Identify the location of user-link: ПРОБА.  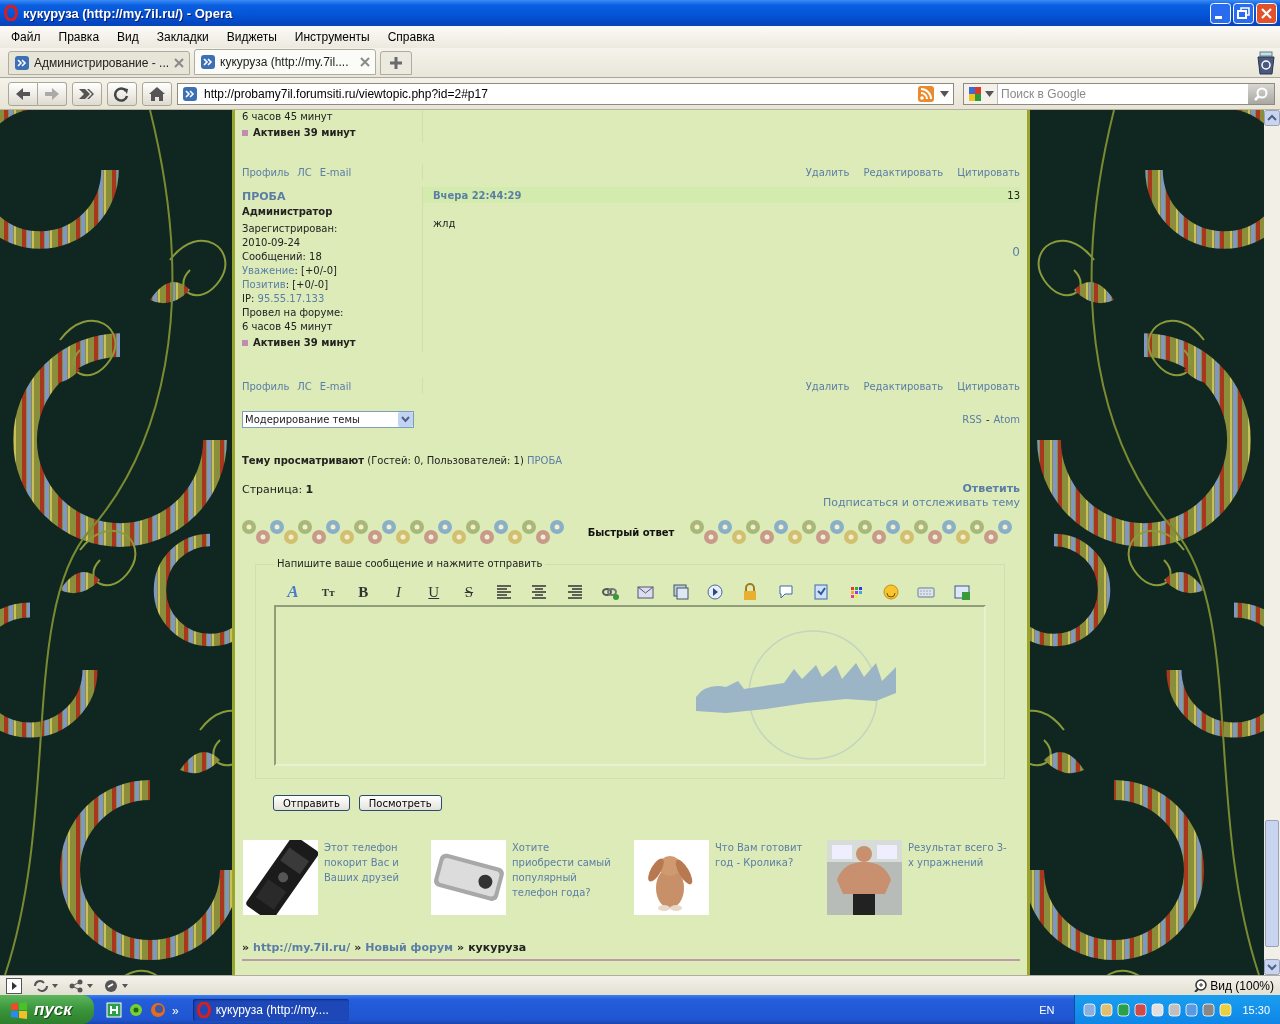
(545, 460).